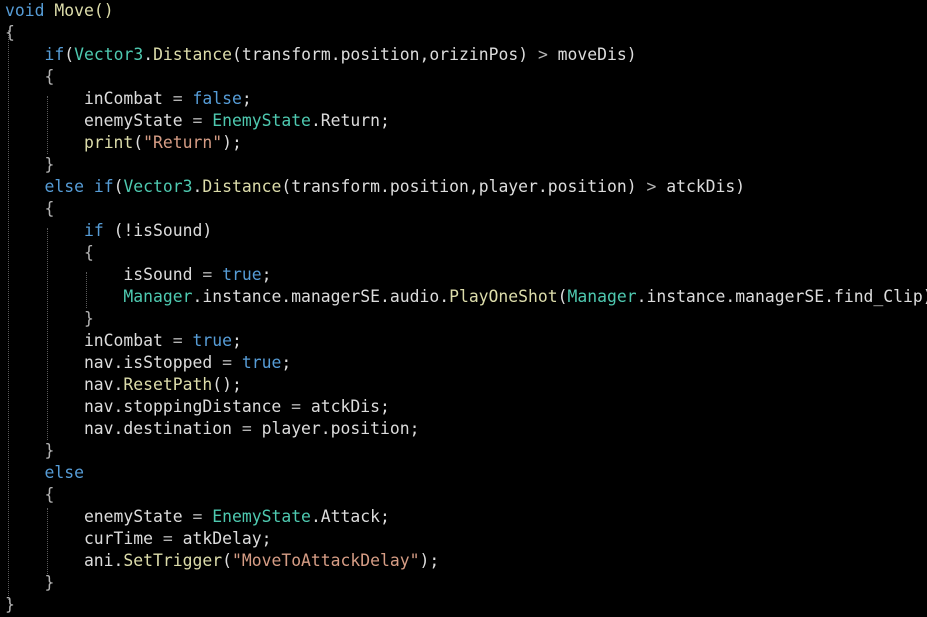 The image size is (927, 617). What do you see at coordinates (503, 296) in the screenshot?
I see `code-token: PlayOneShot` at bounding box center [503, 296].